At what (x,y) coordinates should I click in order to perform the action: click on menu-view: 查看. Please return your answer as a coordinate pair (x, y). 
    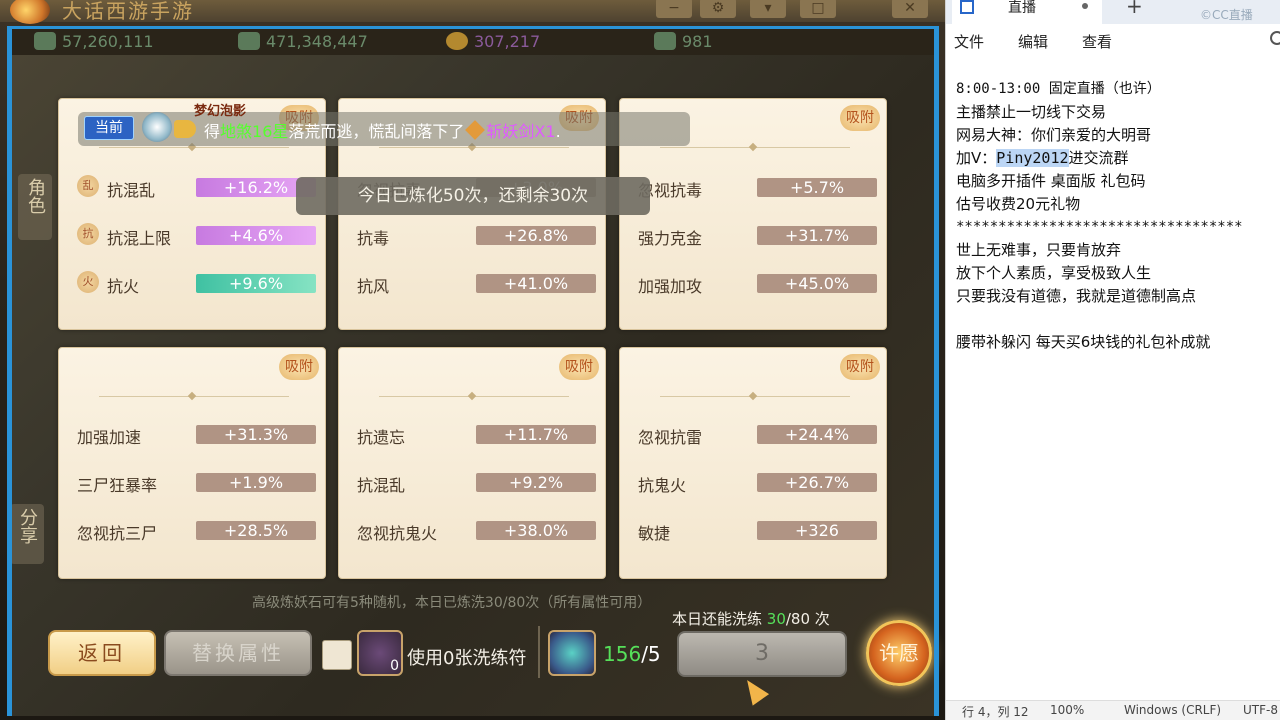
    Looking at the image, I should click on (1097, 41).